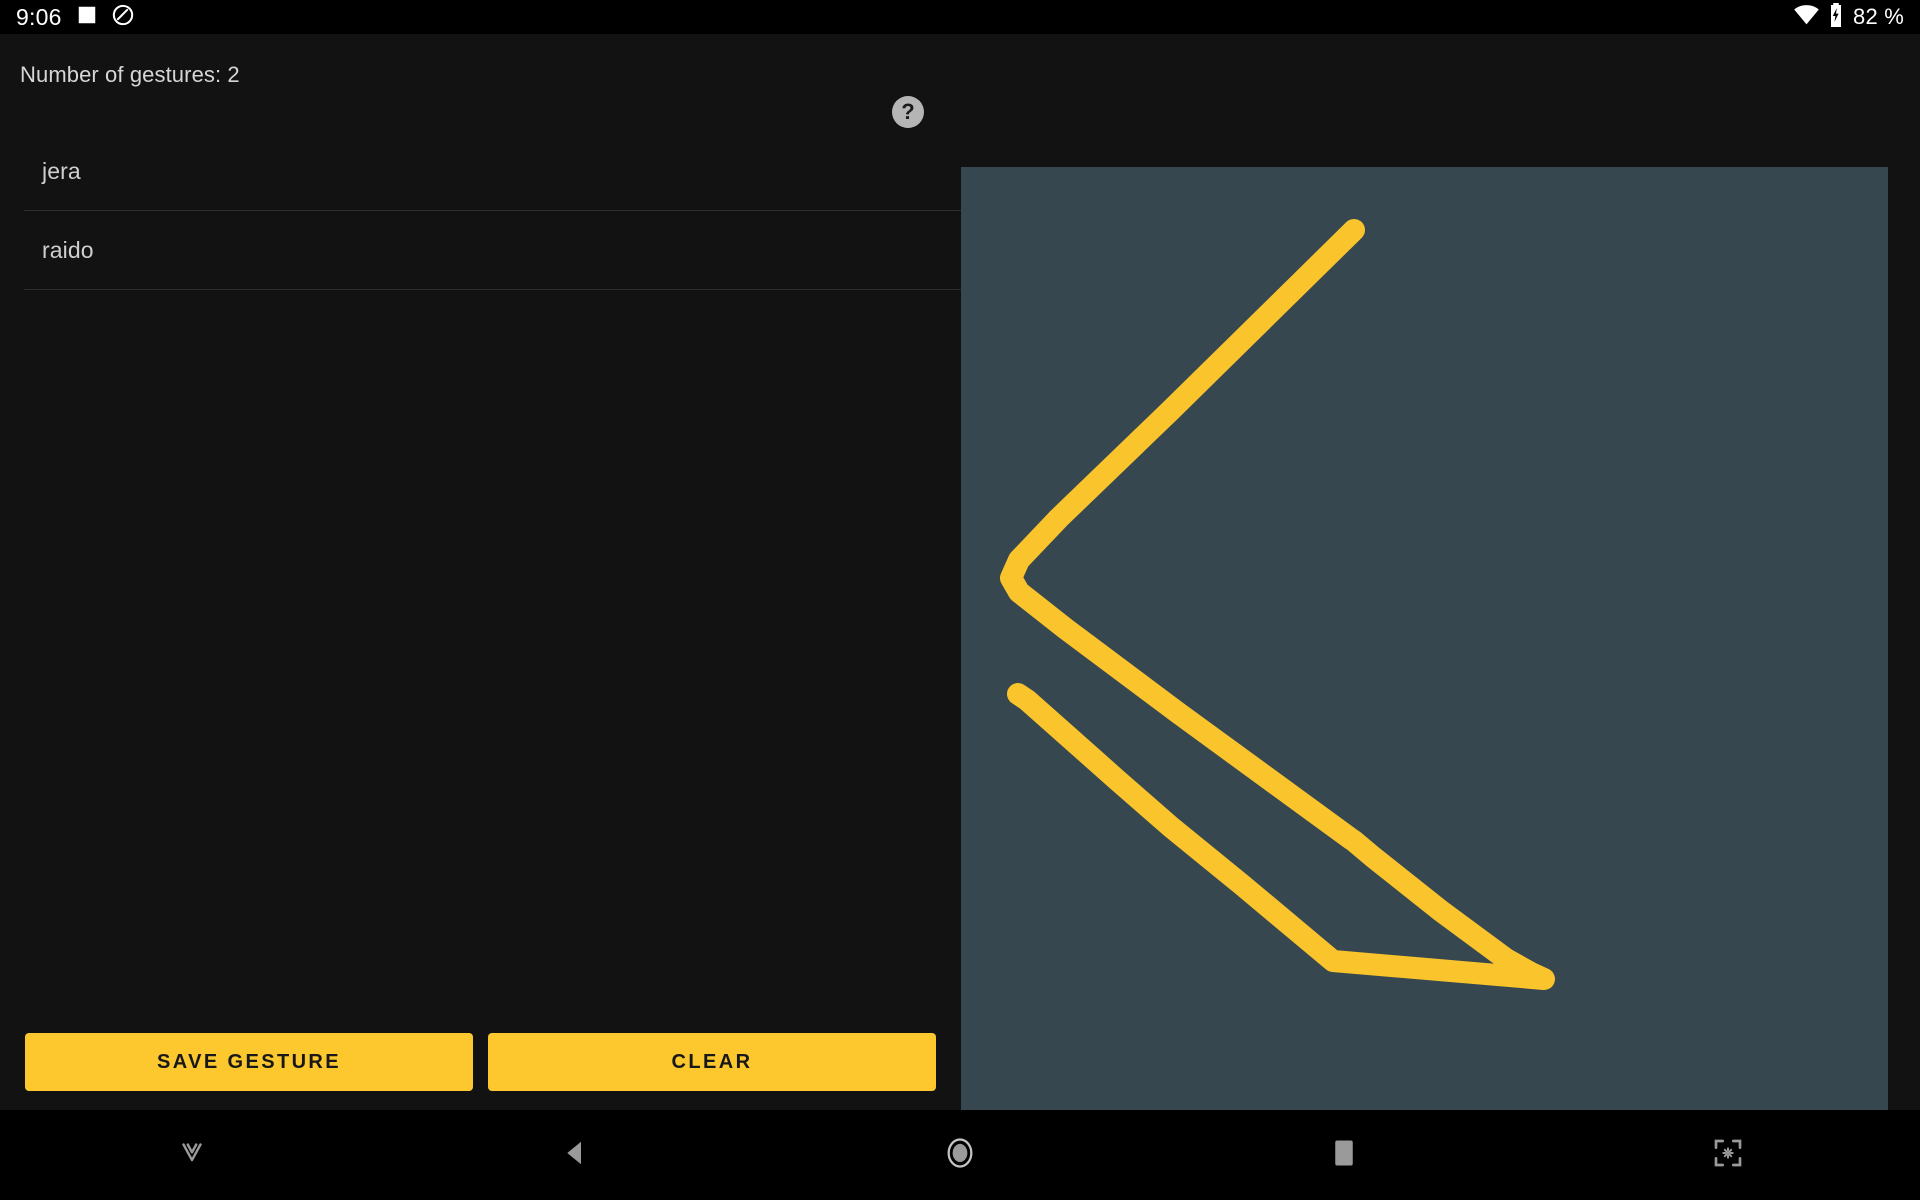 This screenshot has width=1920, height=1200. Describe the element at coordinates (87, 17) in the screenshot. I see `image-icon` at that location.